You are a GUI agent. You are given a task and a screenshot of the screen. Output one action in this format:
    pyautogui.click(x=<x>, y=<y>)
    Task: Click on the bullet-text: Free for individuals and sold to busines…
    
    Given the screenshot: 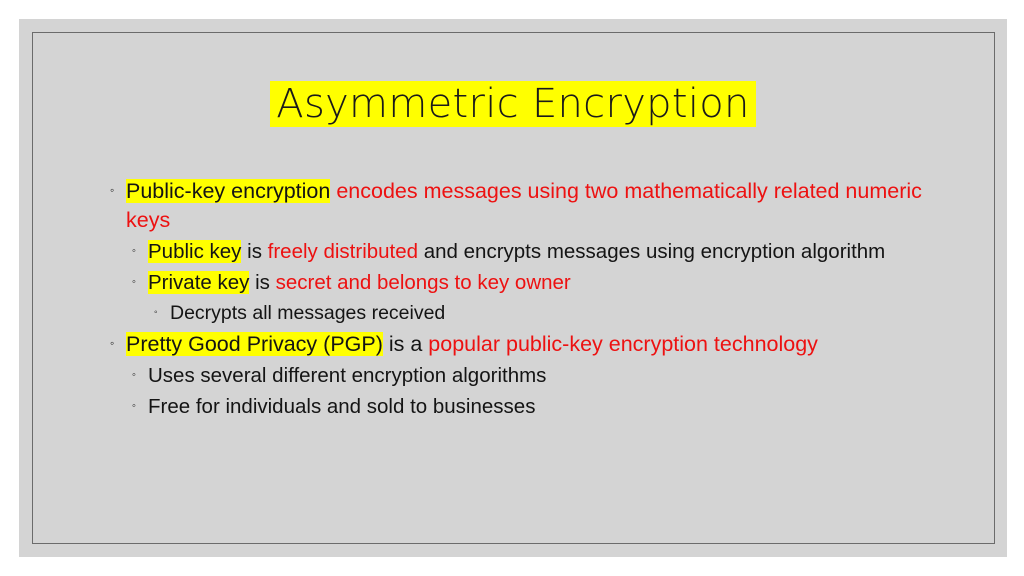 What is the action you would take?
    pyautogui.click(x=536, y=407)
    